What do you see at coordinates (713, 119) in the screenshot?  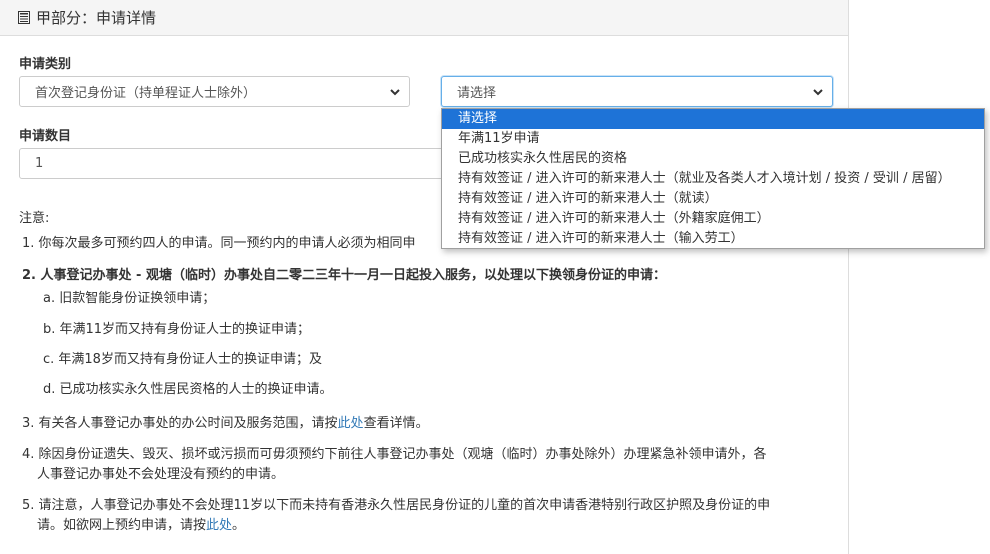 I see `dropdown-option: 请选择` at bounding box center [713, 119].